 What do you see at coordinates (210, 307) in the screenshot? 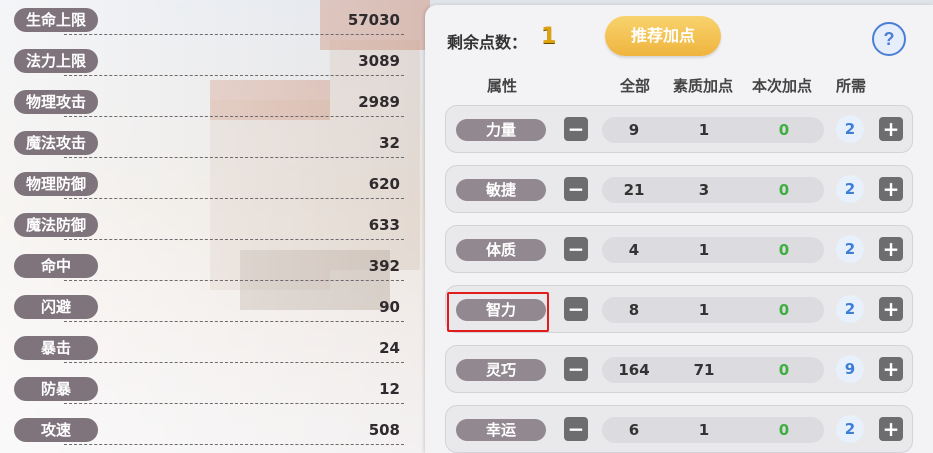
I see `stat-row: 闪避 90` at bounding box center [210, 307].